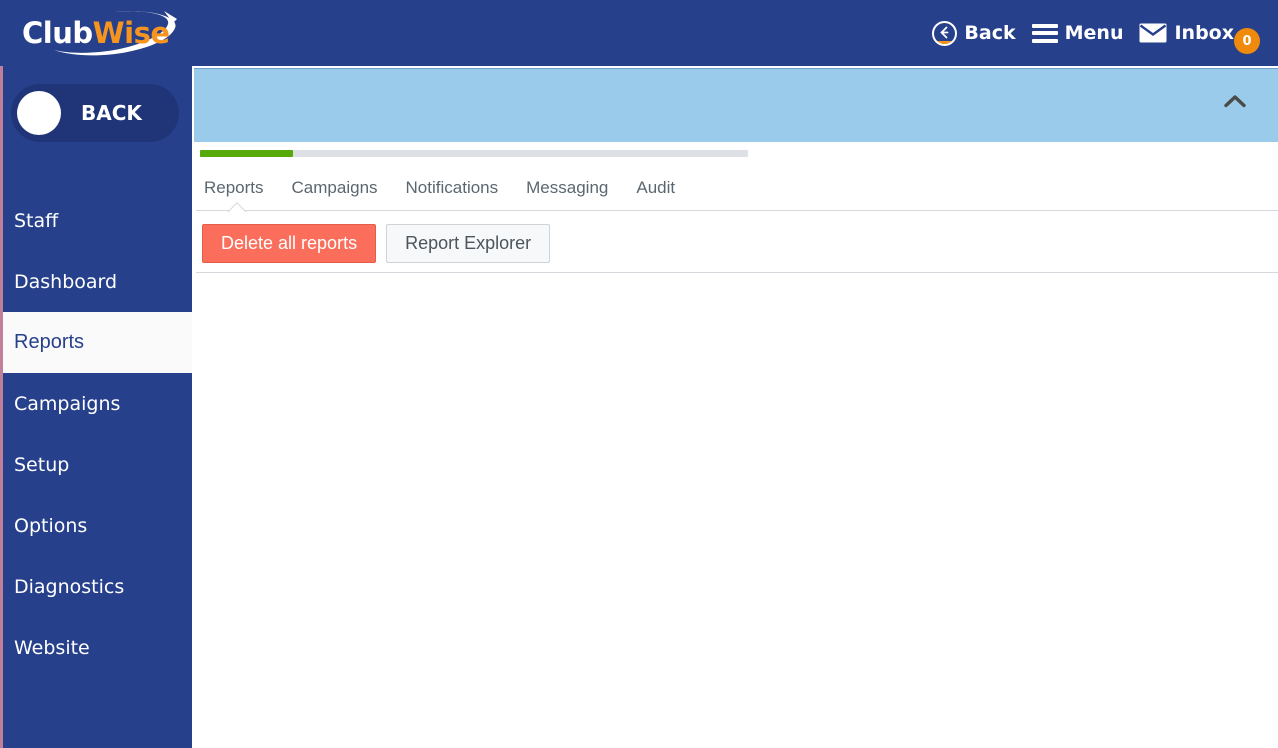  Describe the element at coordinates (639, 33) in the screenshot. I see `top-bar: ClubWise Back Menu Inbox 0` at that location.